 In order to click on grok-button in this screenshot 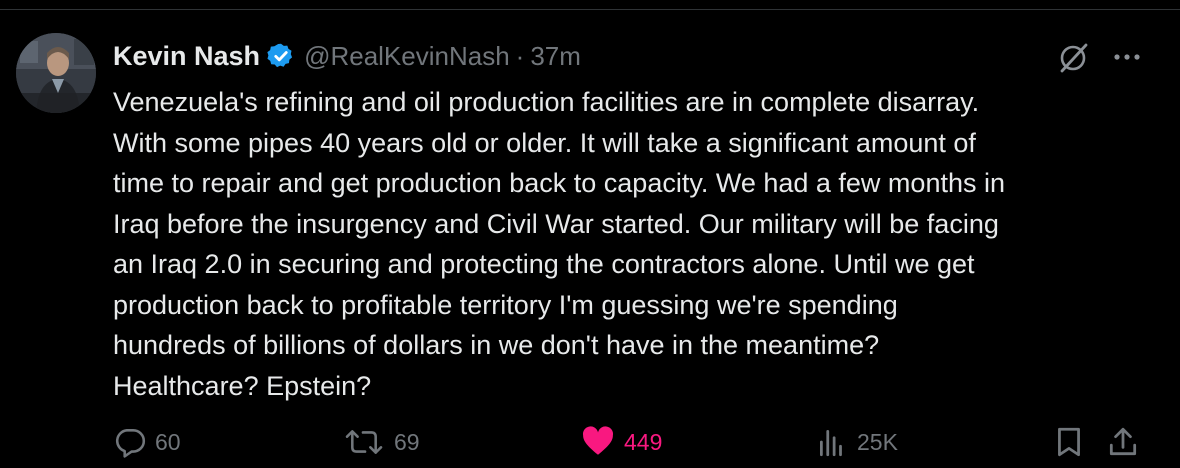, I will do `click(1073, 57)`.